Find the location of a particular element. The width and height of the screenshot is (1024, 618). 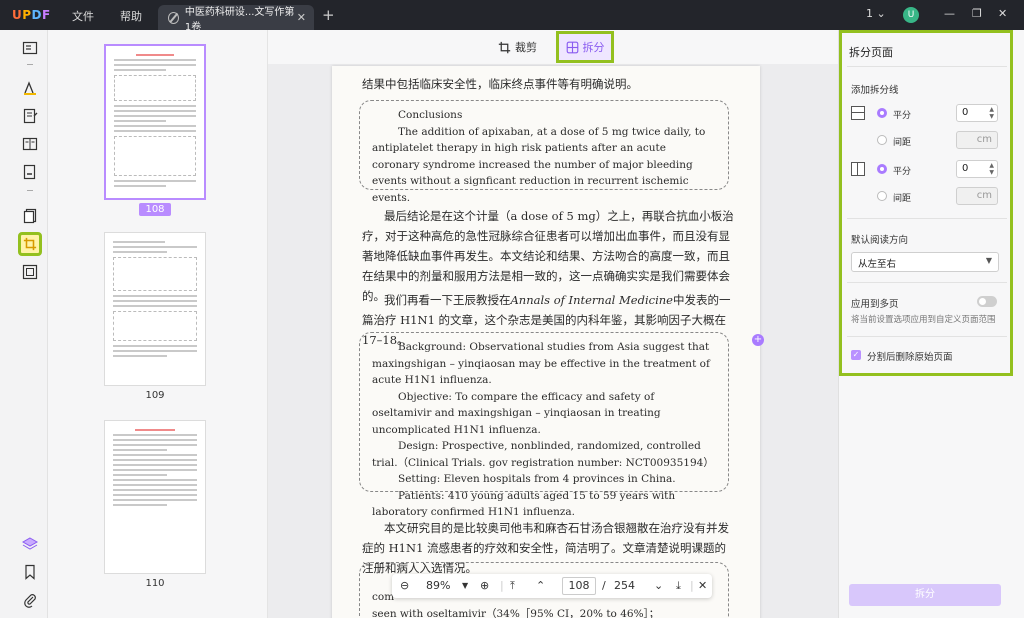

organize-pages-icon is located at coordinates (30, 216).